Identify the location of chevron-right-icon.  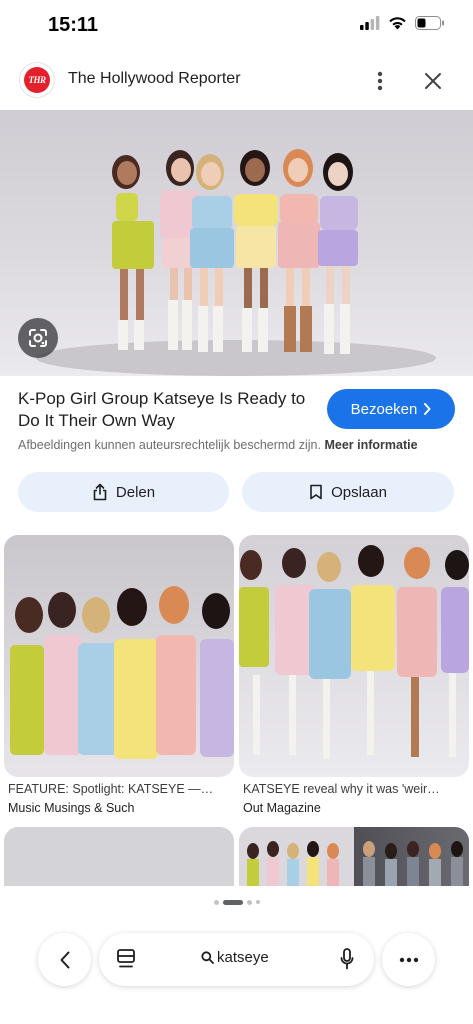
(427, 409).